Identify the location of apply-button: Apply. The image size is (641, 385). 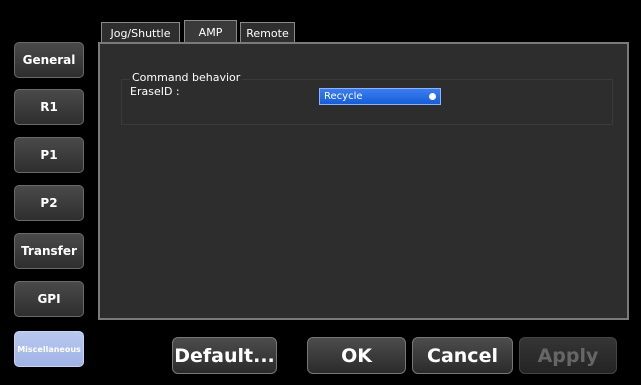
(568, 355).